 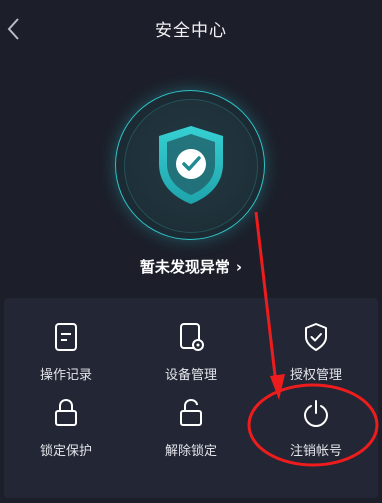 I want to click on power-icon, so click(x=316, y=414).